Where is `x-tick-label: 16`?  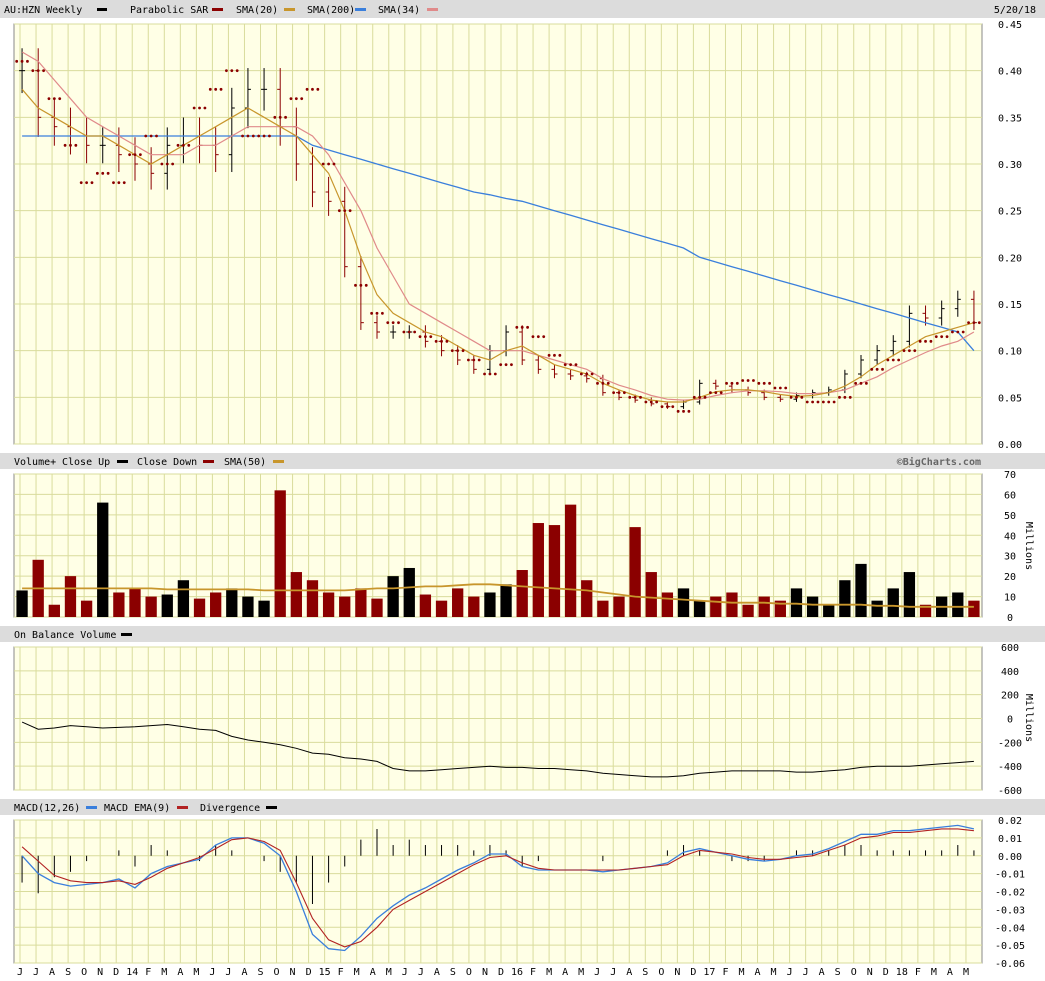
x-tick-label: 16 is located at coordinates (517, 972).